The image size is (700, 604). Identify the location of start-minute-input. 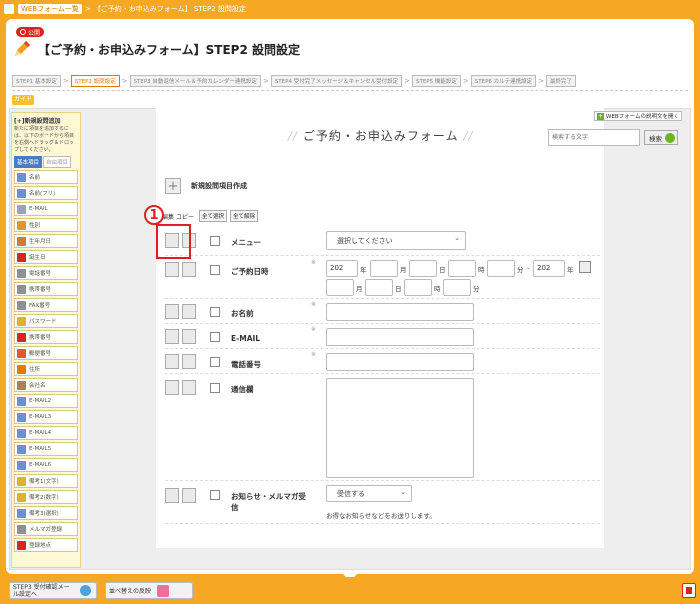
(501, 268).